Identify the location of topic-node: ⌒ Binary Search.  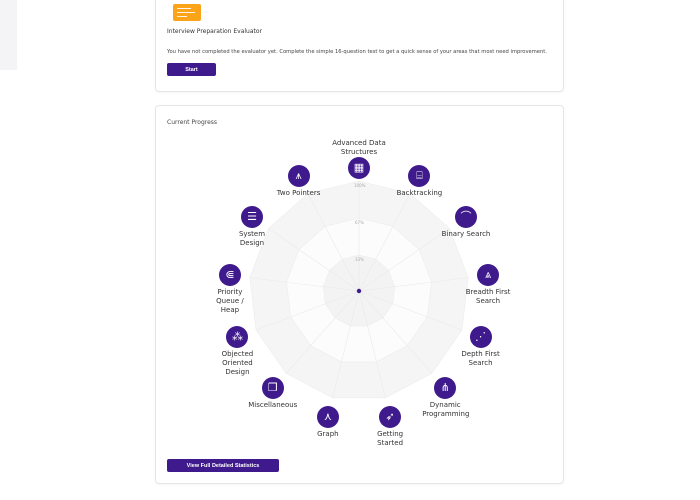
(466, 222).